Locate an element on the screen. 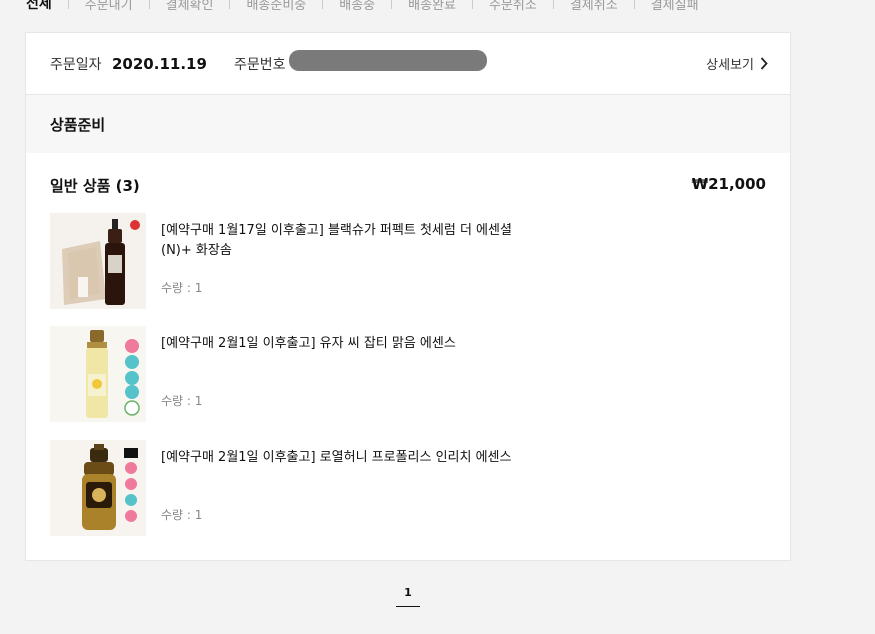 Image resolution: width=875 pixels, height=634 pixels. product-name: [예약구매 2월1일 이후출고] 유자 씨 잡티 맑음 에센스 is located at coordinates (341, 344).